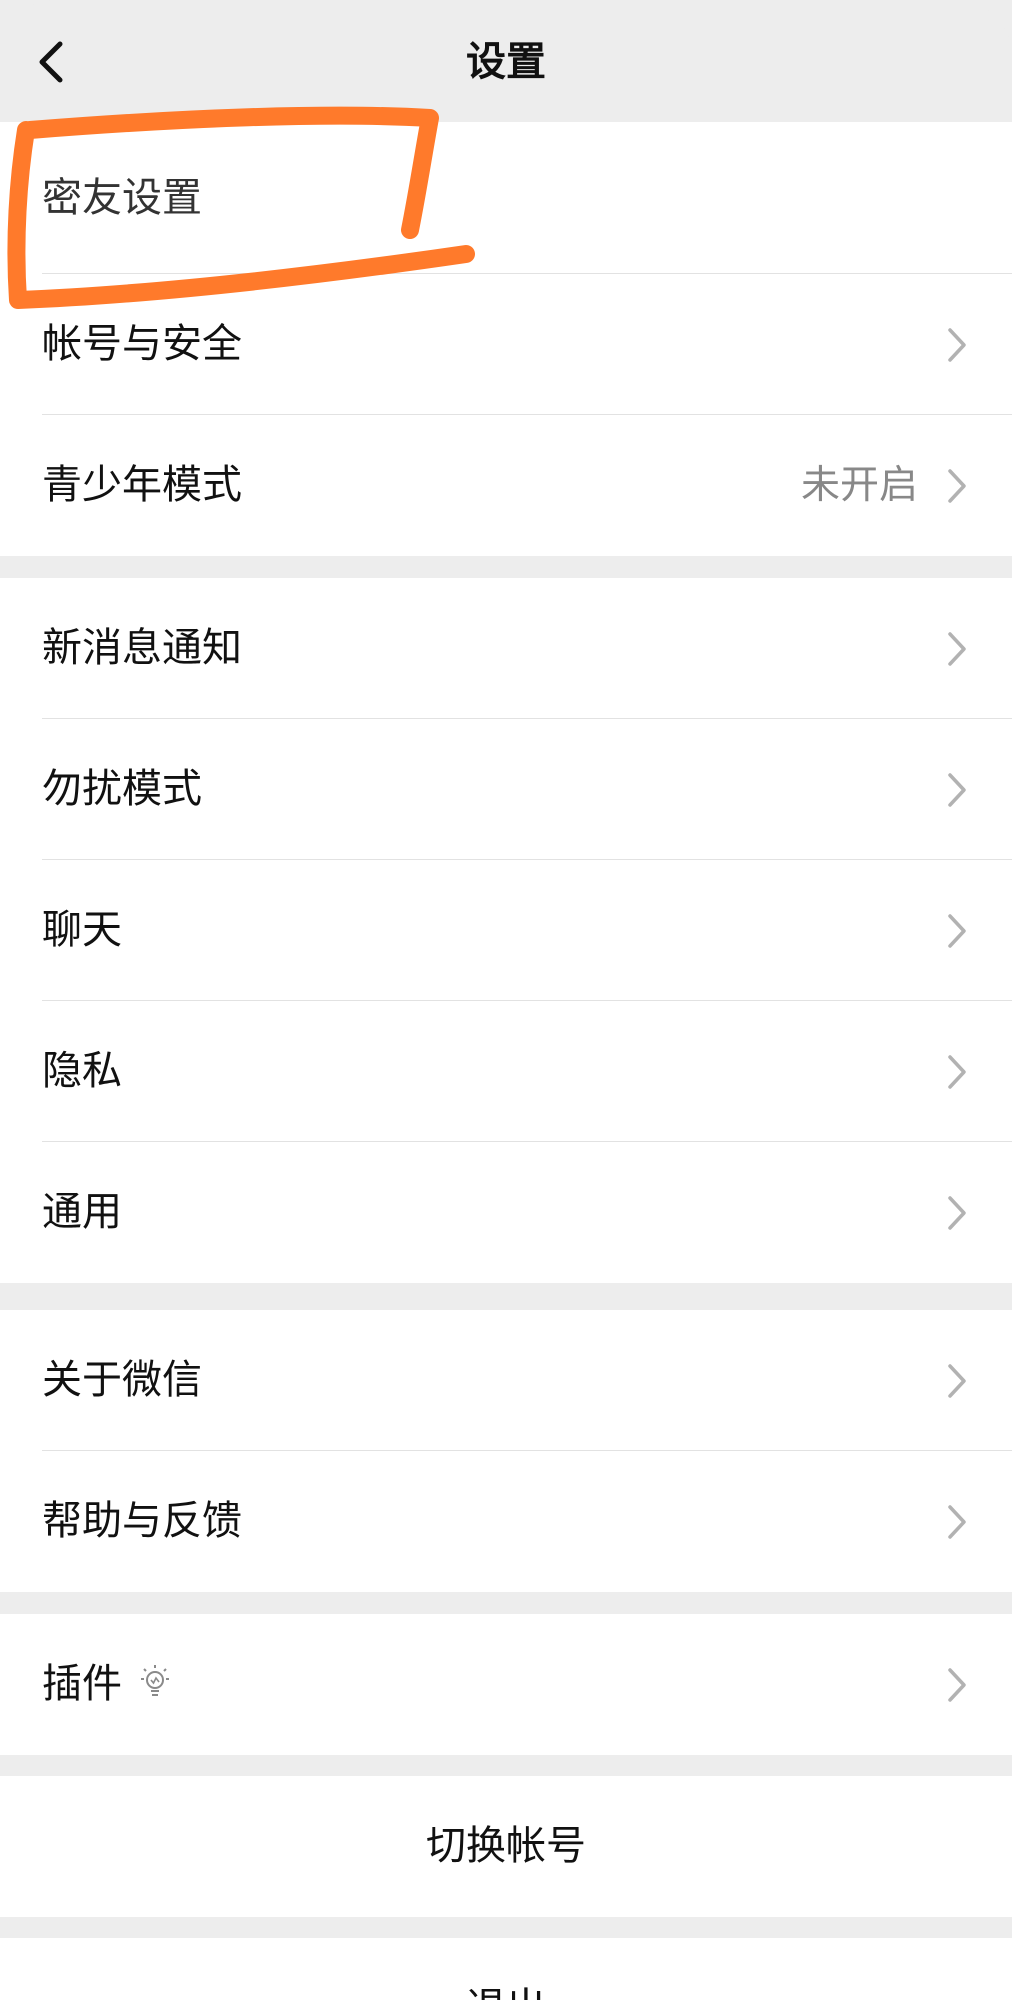 The width and height of the screenshot is (1012, 2000). What do you see at coordinates (506, 198) in the screenshot?
I see `settings-item-close-friends: 密友设置` at bounding box center [506, 198].